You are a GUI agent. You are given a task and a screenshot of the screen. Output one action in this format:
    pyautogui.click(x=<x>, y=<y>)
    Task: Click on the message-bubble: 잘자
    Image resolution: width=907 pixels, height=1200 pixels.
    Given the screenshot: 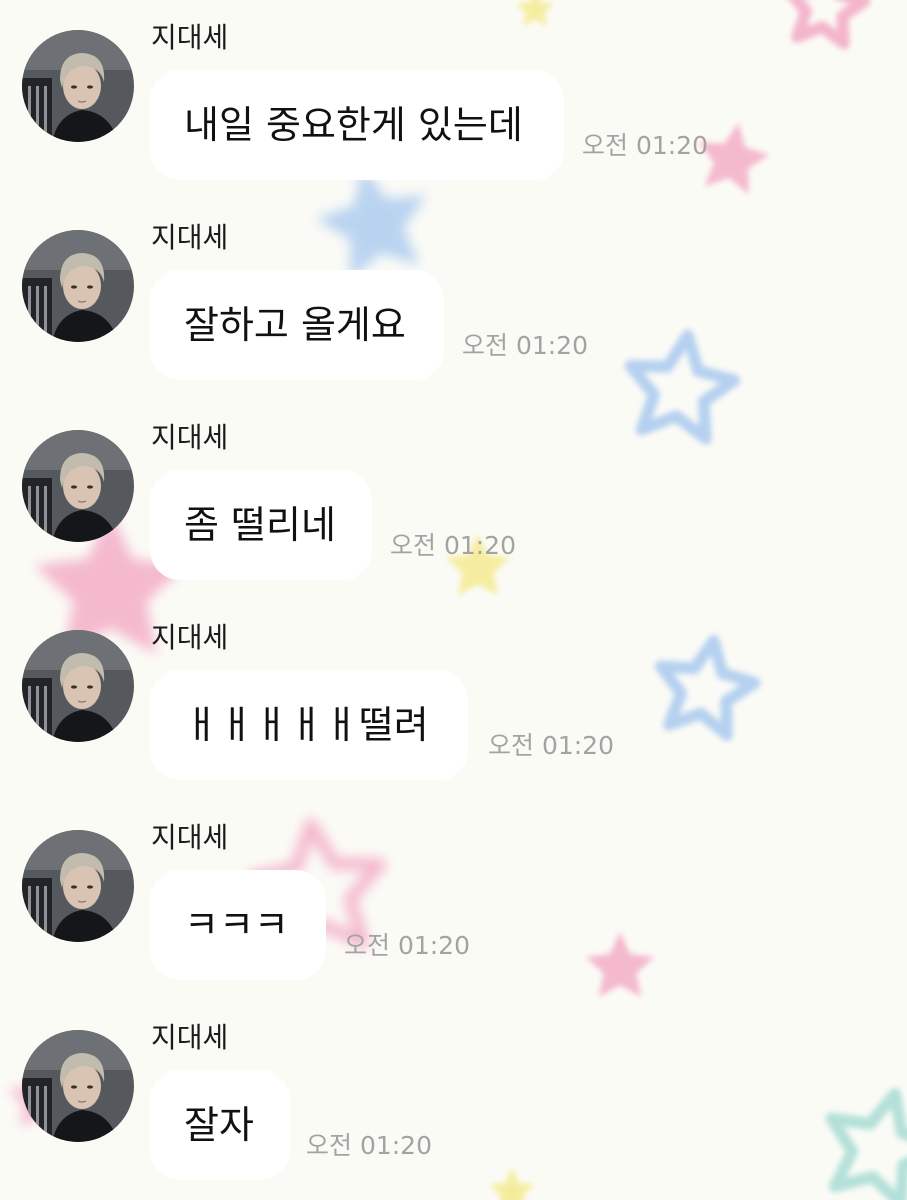 What is the action you would take?
    pyautogui.click(x=220, y=1125)
    